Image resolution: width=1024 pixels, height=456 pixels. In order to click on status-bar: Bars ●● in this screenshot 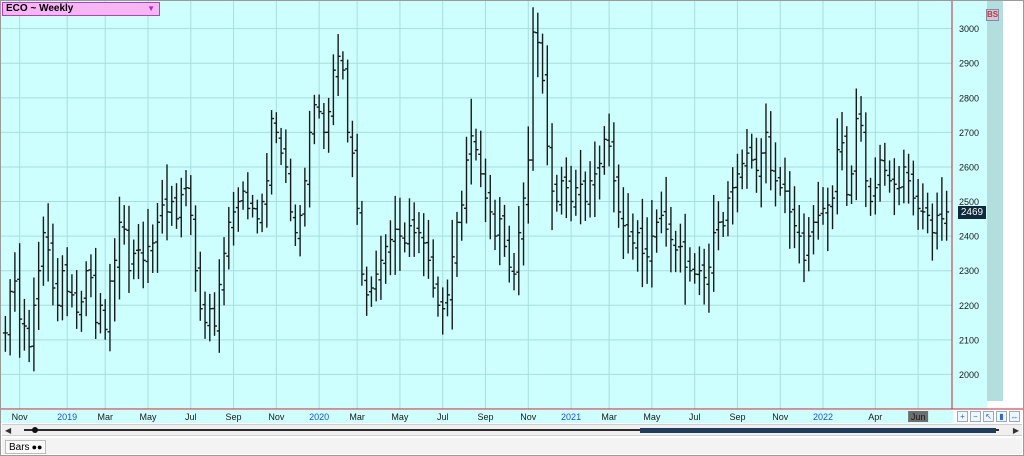, I will do `click(512, 446)`.